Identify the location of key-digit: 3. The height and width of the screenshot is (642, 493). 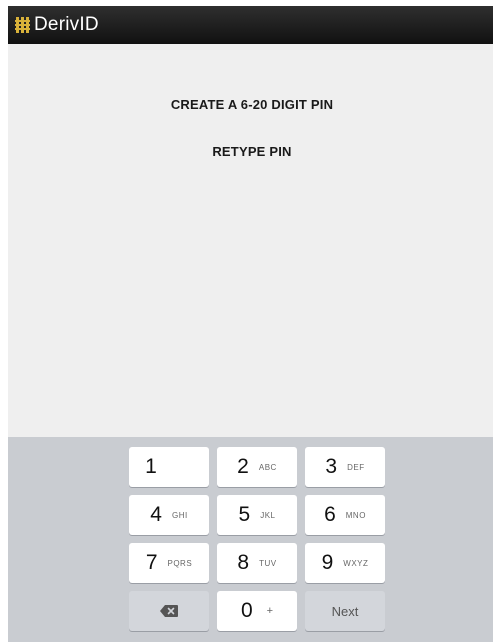
(331, 466).